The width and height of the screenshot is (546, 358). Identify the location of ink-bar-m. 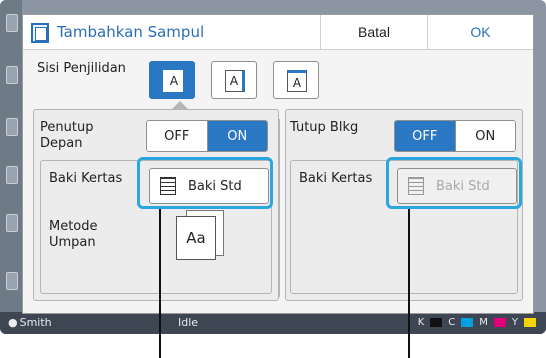
(499, 322).